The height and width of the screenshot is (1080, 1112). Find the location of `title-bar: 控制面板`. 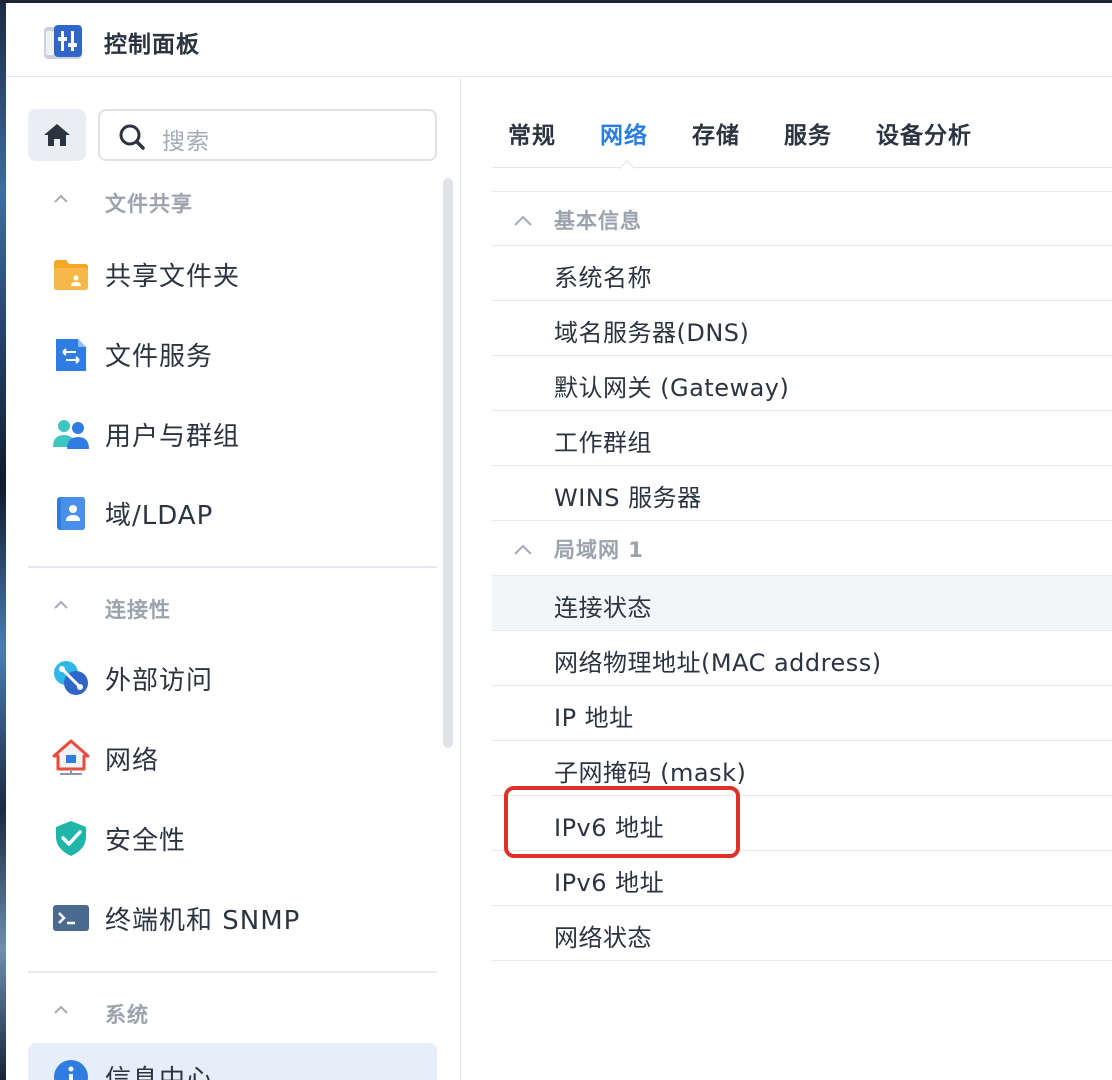

title-bar: 控制面板 is located at coordinates (559, 40).